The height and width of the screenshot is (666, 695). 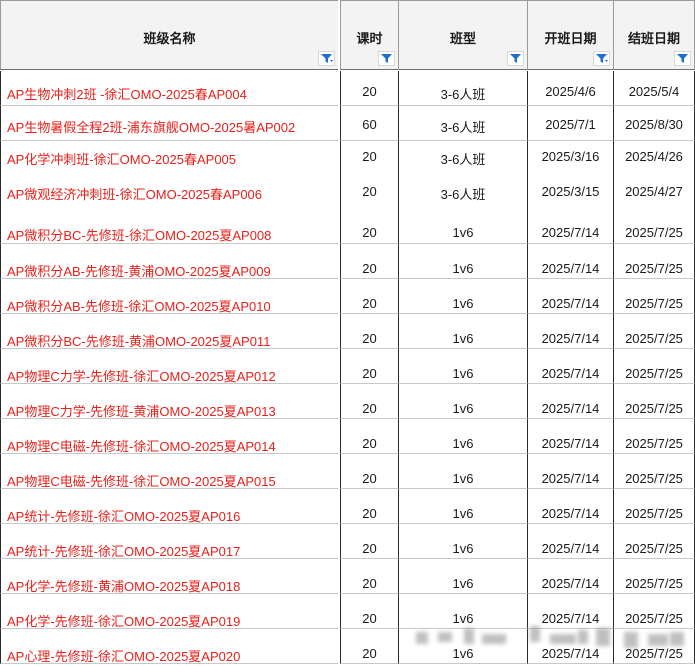 I want to click on cell-hours: 60, so click(x=369, y=123).